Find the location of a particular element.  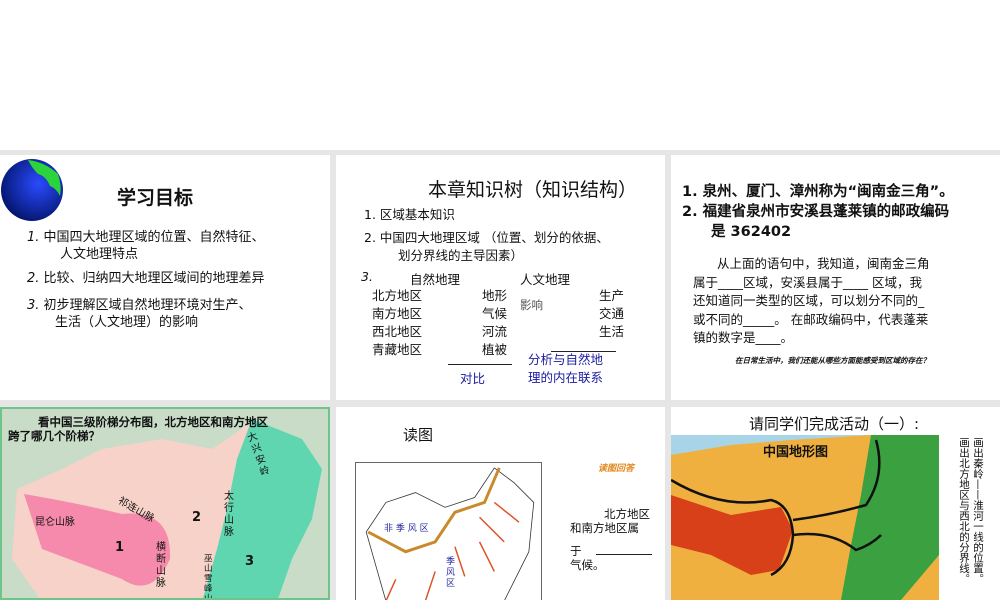

instruction-1: 画出秦岭——淮河一线的位置。 is located at coordinates (978, 510).